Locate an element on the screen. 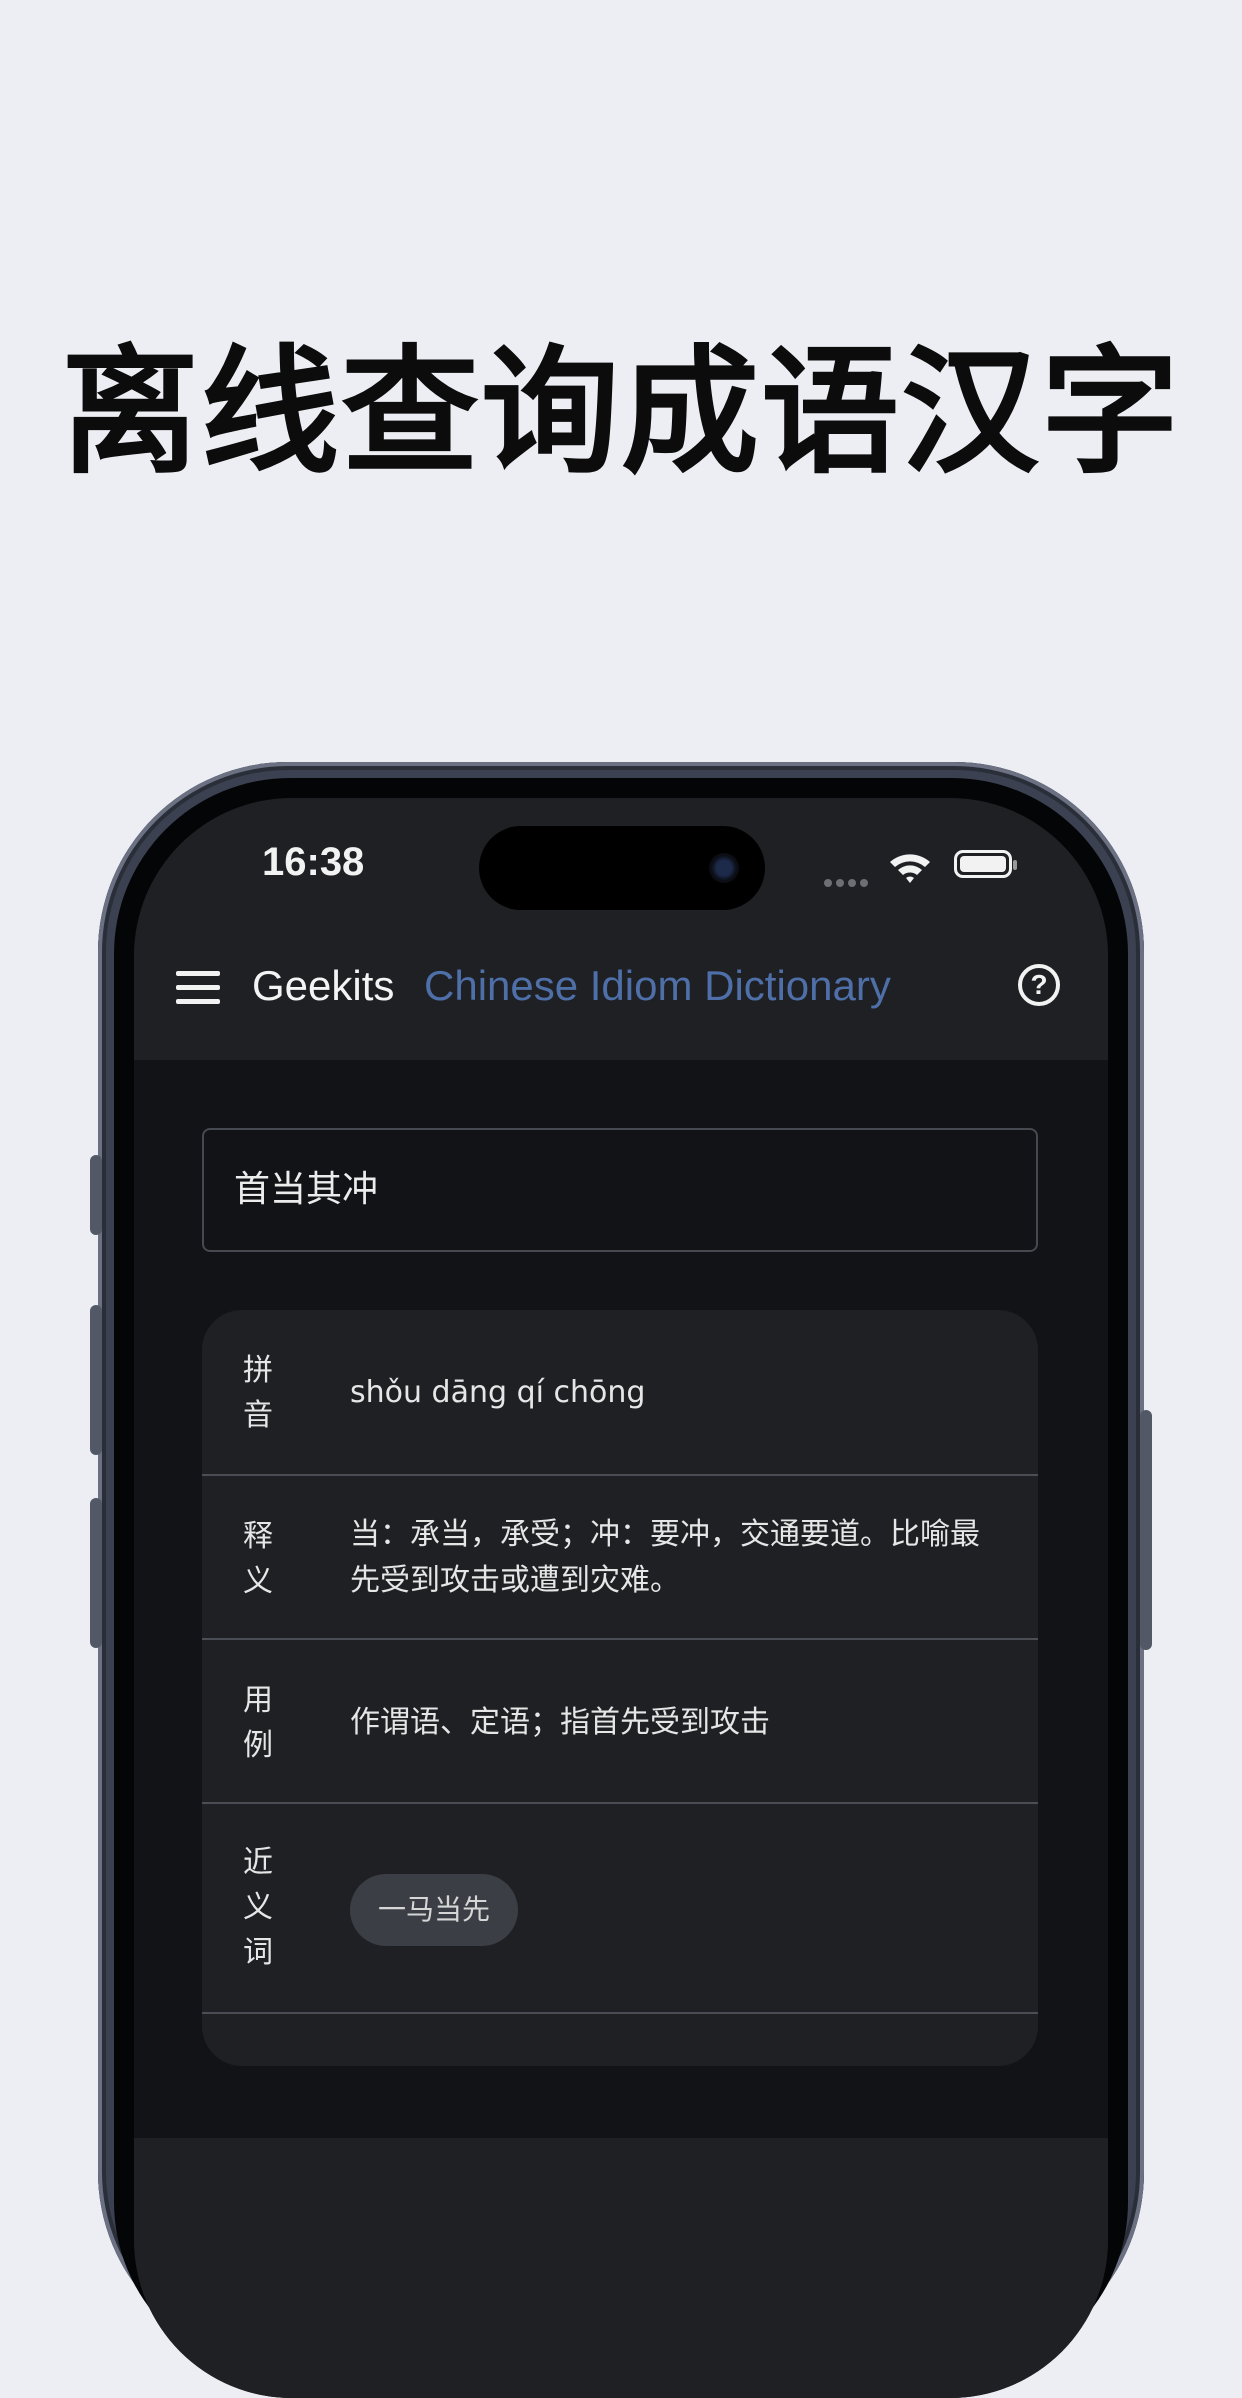  wifi-icon is located at coordinates (910, 868).